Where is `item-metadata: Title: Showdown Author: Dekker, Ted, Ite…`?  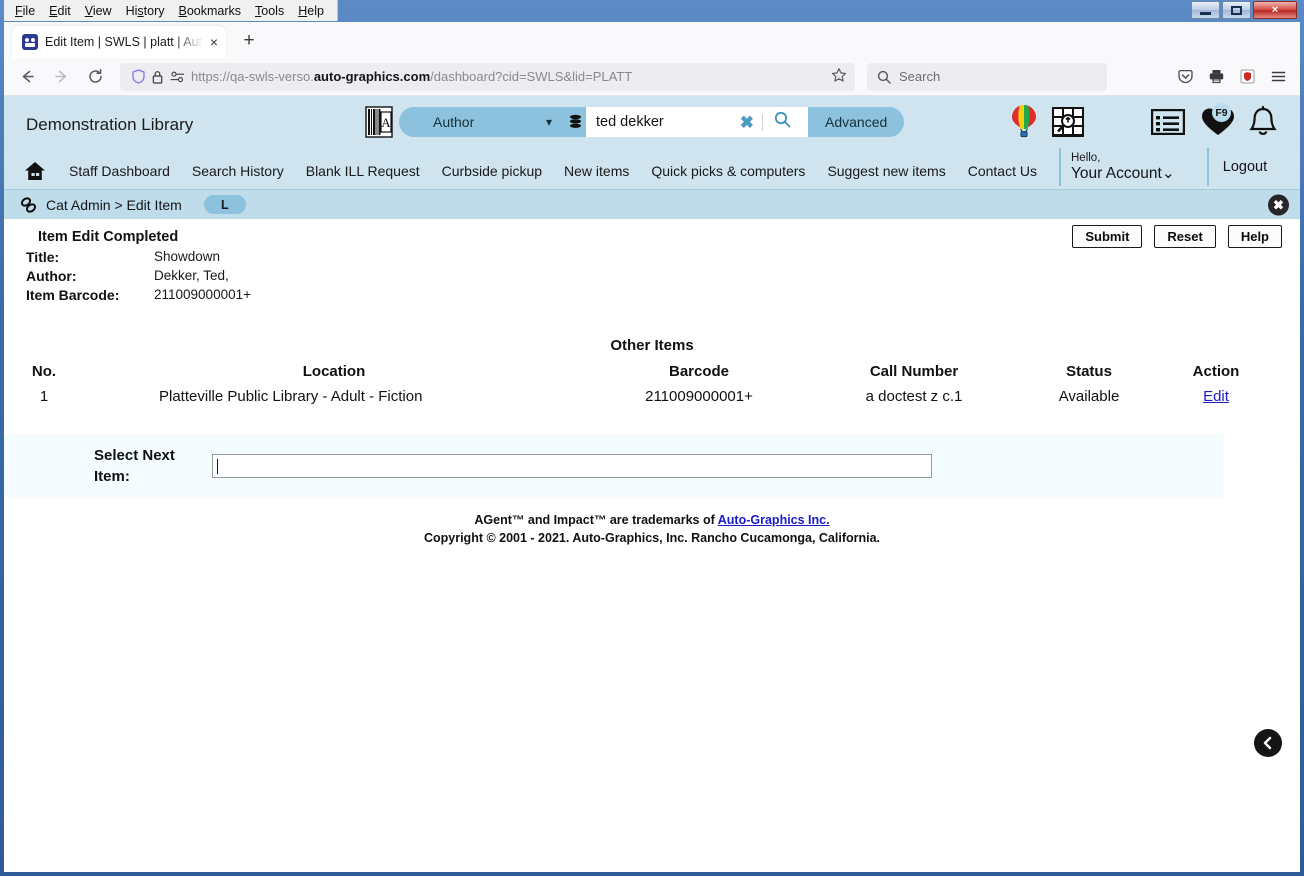 item-metadata: Title: Showdown Author: Dekker, Ted, Ite… is located at coordinates (652, 276).